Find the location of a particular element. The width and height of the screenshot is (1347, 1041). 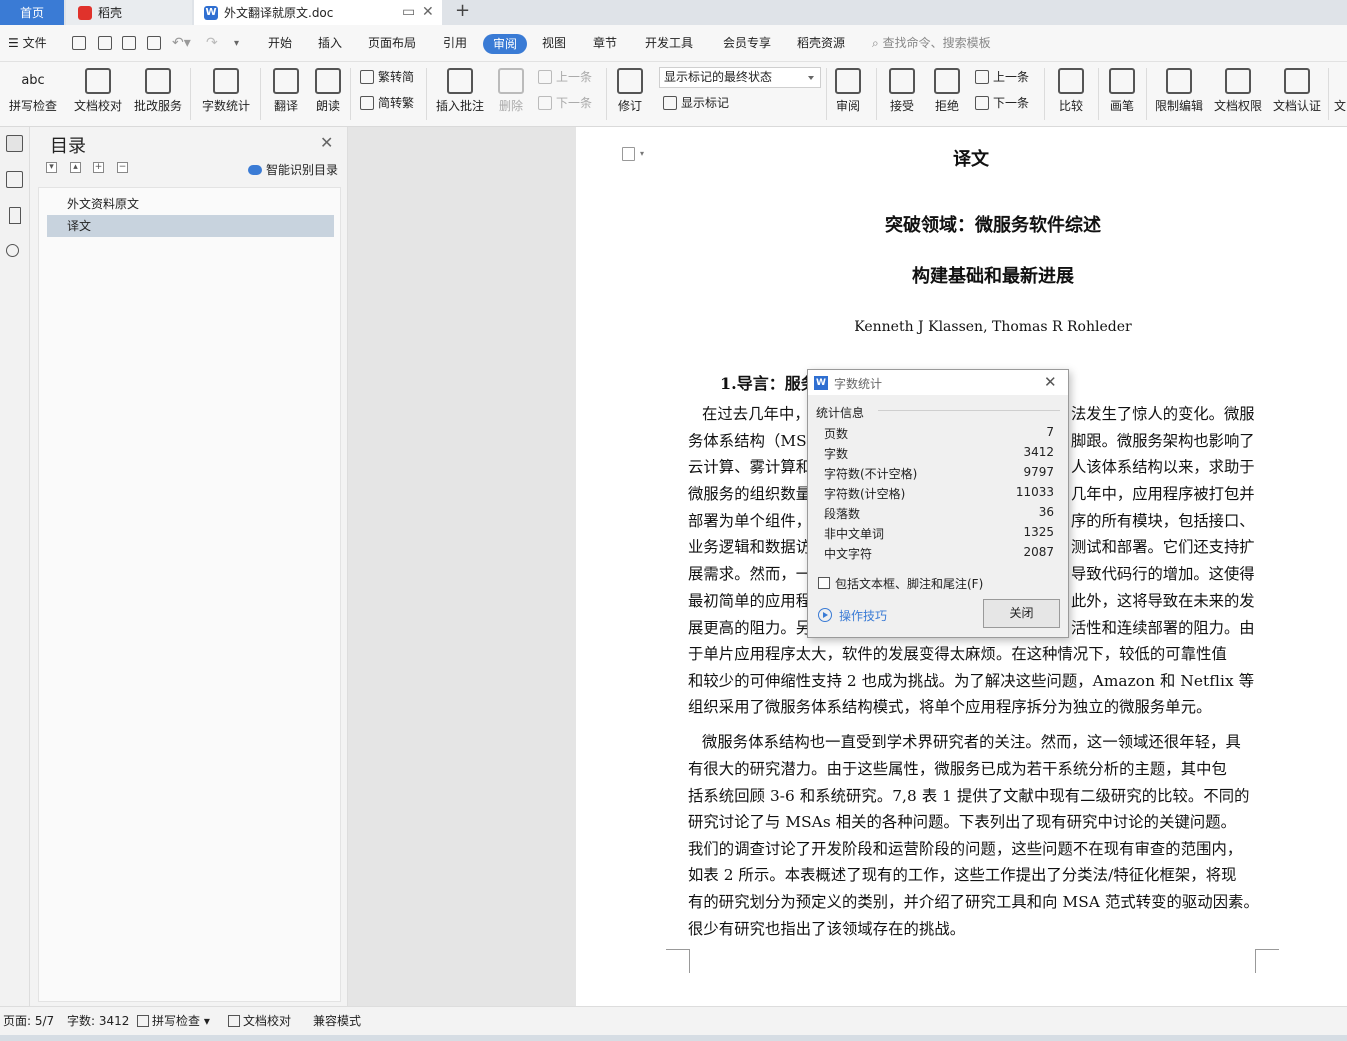

tab-close-icon: ✕ is located at coordinates (428, 12).